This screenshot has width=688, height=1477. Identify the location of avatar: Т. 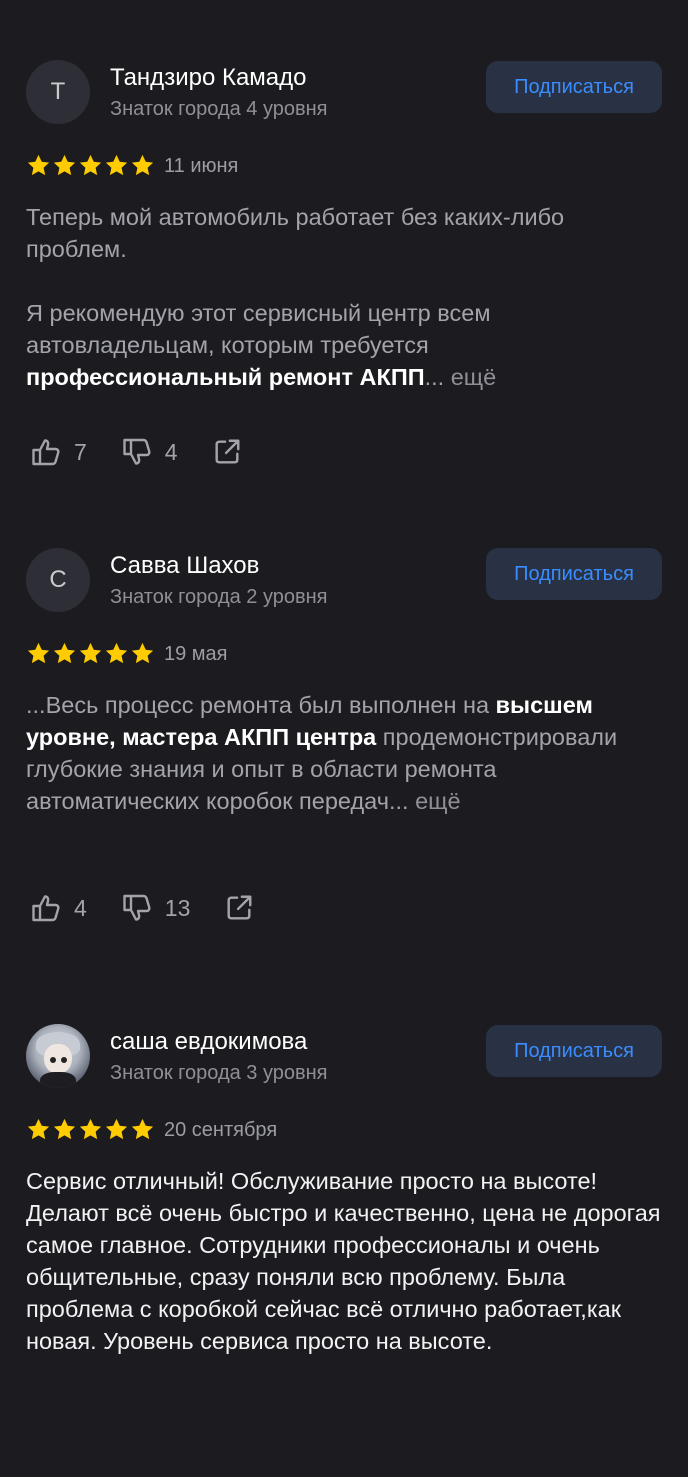
(58, 92).